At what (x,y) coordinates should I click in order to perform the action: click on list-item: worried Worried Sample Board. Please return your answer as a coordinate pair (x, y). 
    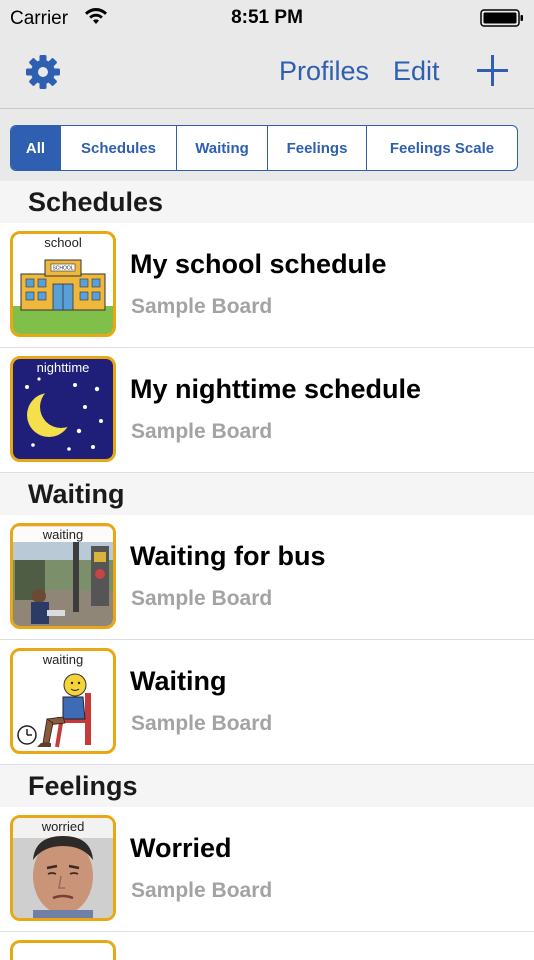
    Looking at the image, I should click on (267, 869).